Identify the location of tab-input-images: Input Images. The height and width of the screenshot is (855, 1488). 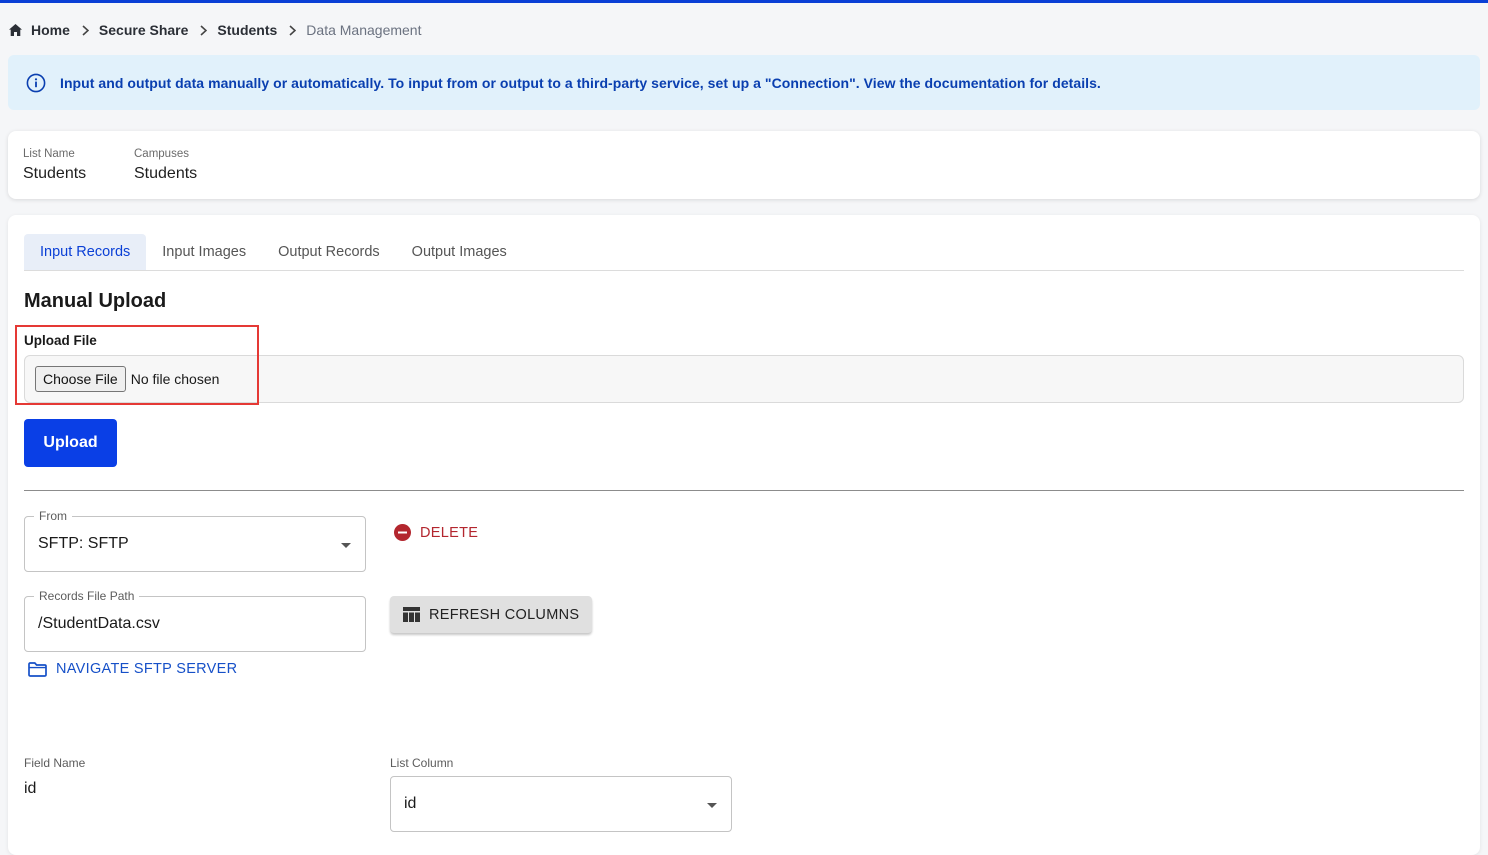
(204, 252).